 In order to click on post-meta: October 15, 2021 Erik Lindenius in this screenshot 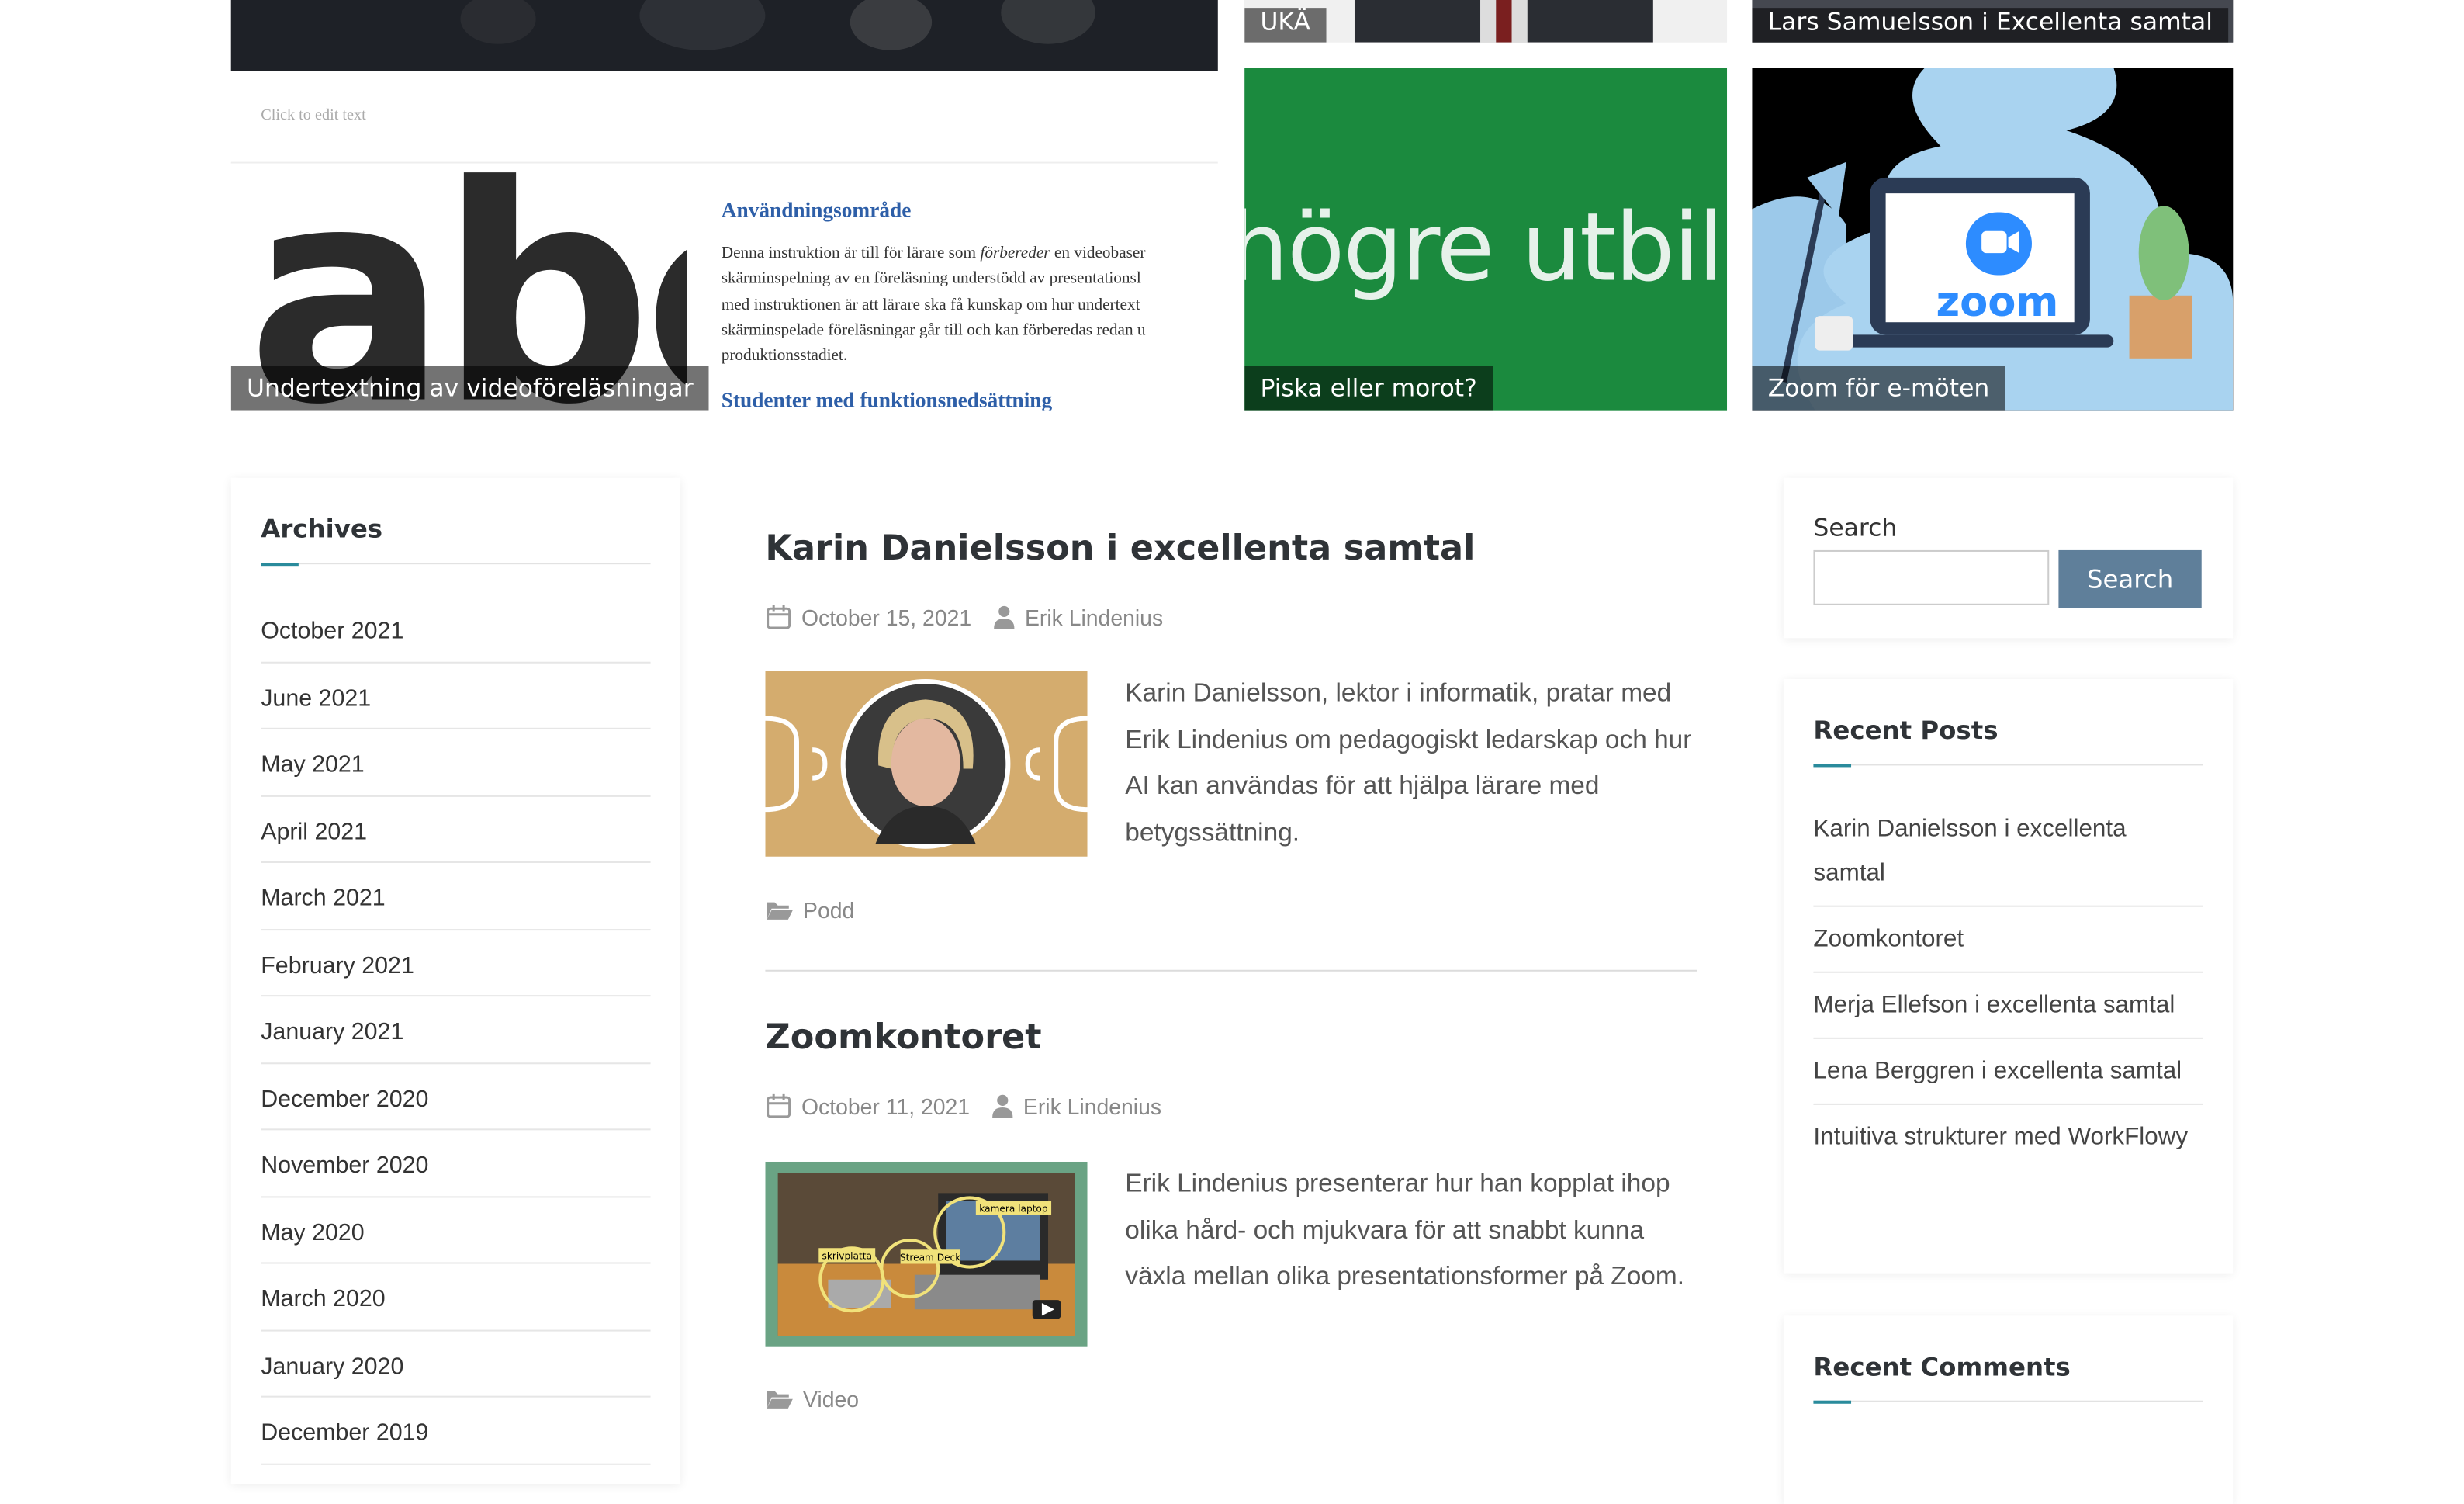, I will do `click(964, 617)`.